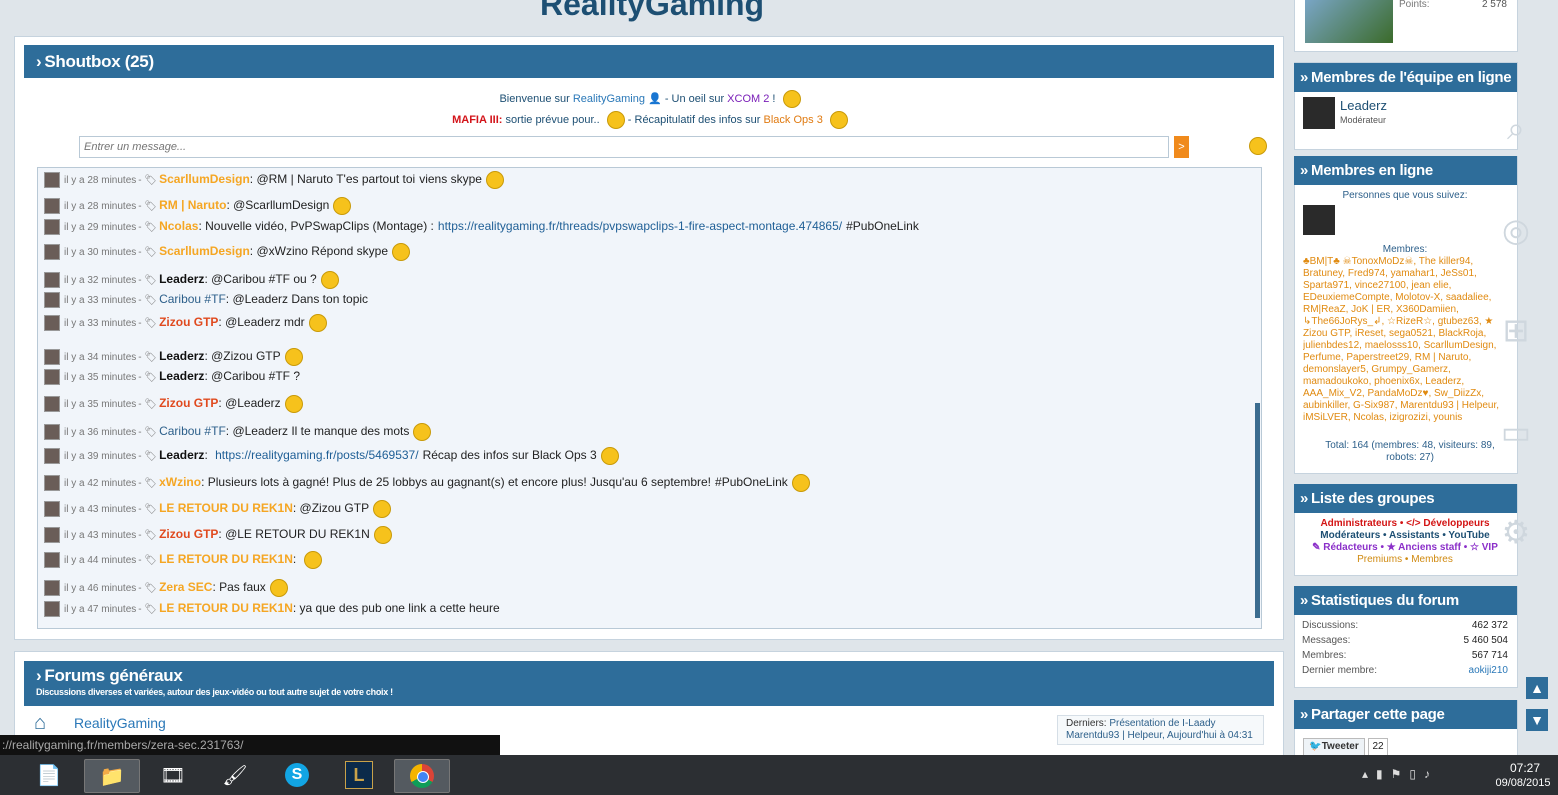  I want to click on paint-icon: 🖌, so click(235, 775).